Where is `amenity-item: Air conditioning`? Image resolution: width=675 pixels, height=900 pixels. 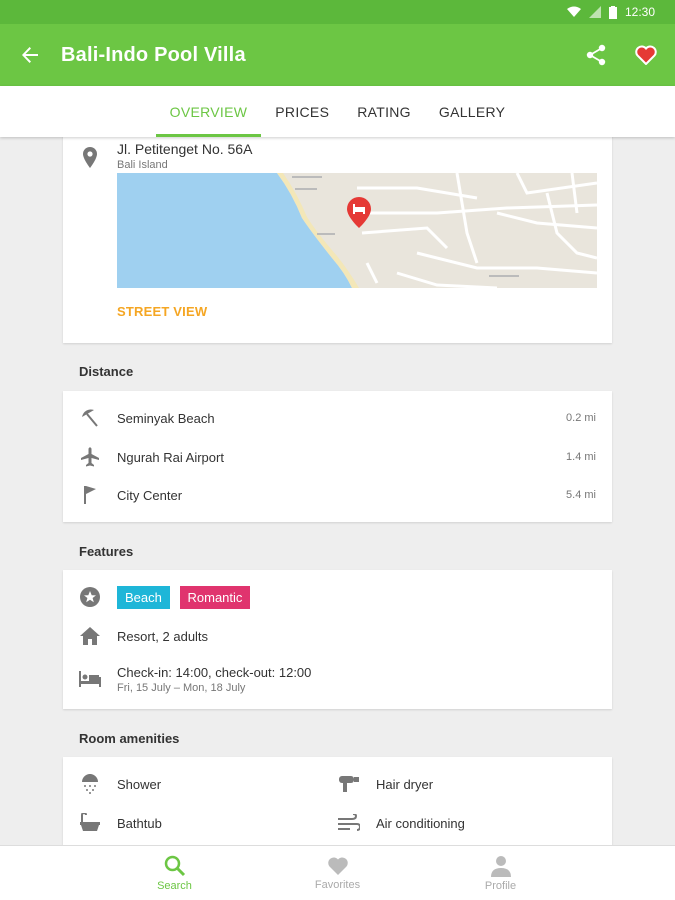
amenity-item: Air conditioning is located at coordinates (462, 823).